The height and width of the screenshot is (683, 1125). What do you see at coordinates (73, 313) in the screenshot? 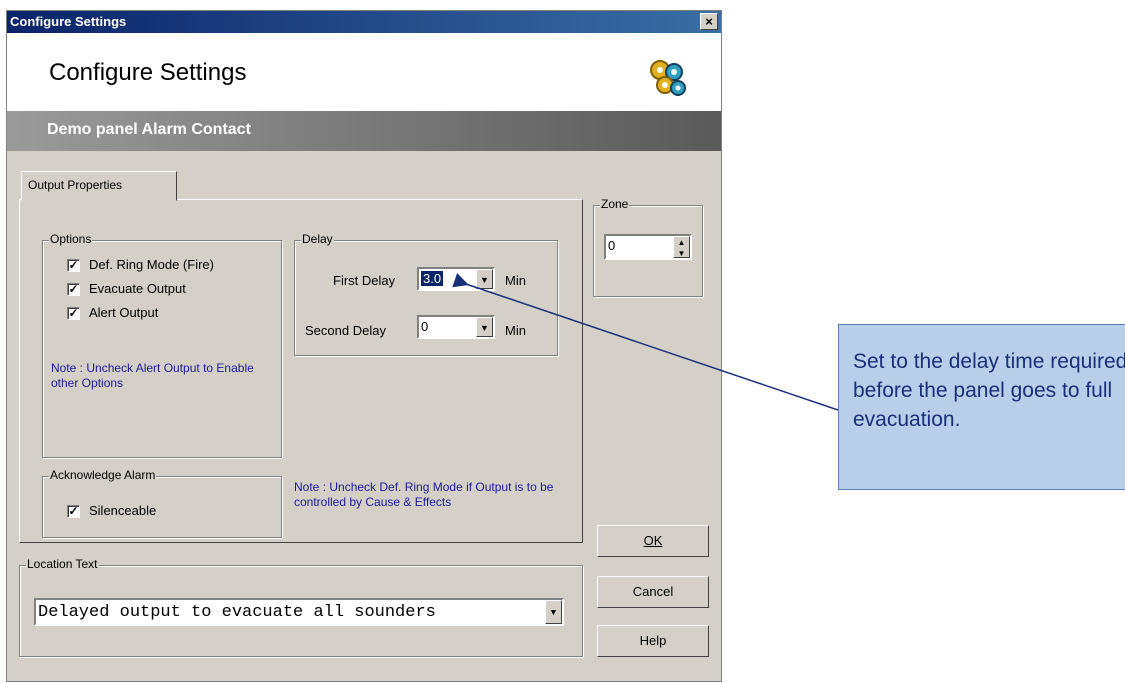
I see `alert-output-checkbox: ✓` at bounding box center [73, 313].